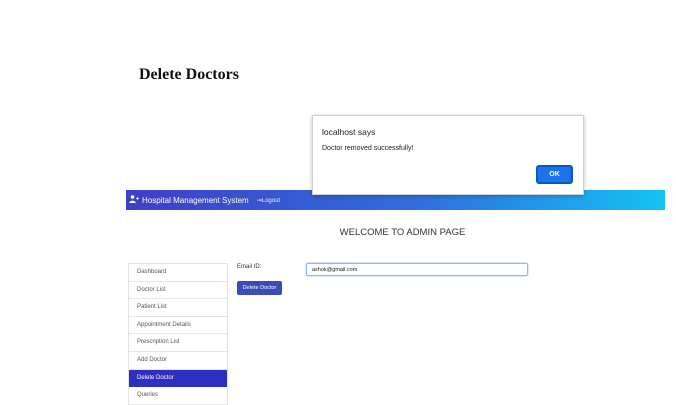  I want to click on sidebar-item-appointment-details: Appointment Details, so click(178, 326).